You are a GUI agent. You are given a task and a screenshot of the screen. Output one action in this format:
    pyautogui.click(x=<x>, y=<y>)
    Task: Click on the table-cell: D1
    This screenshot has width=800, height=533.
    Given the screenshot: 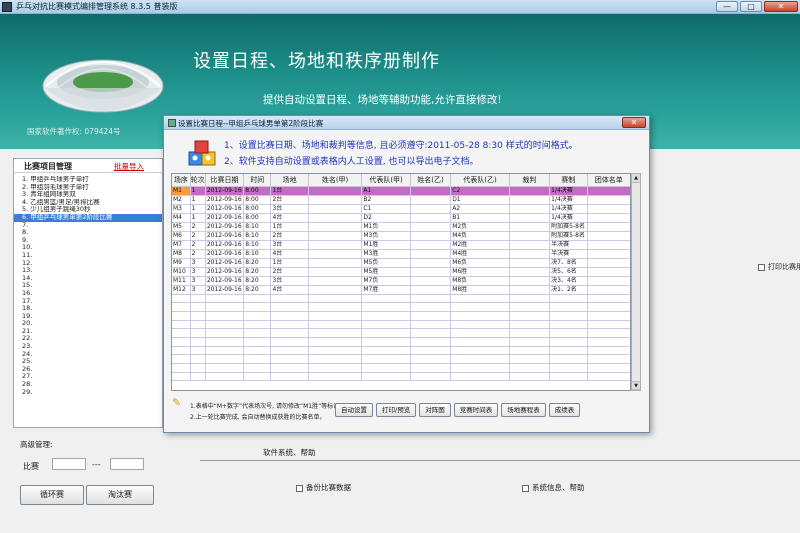 What is the action you would take?
    pyautogui.click(x=480, y=200)
    